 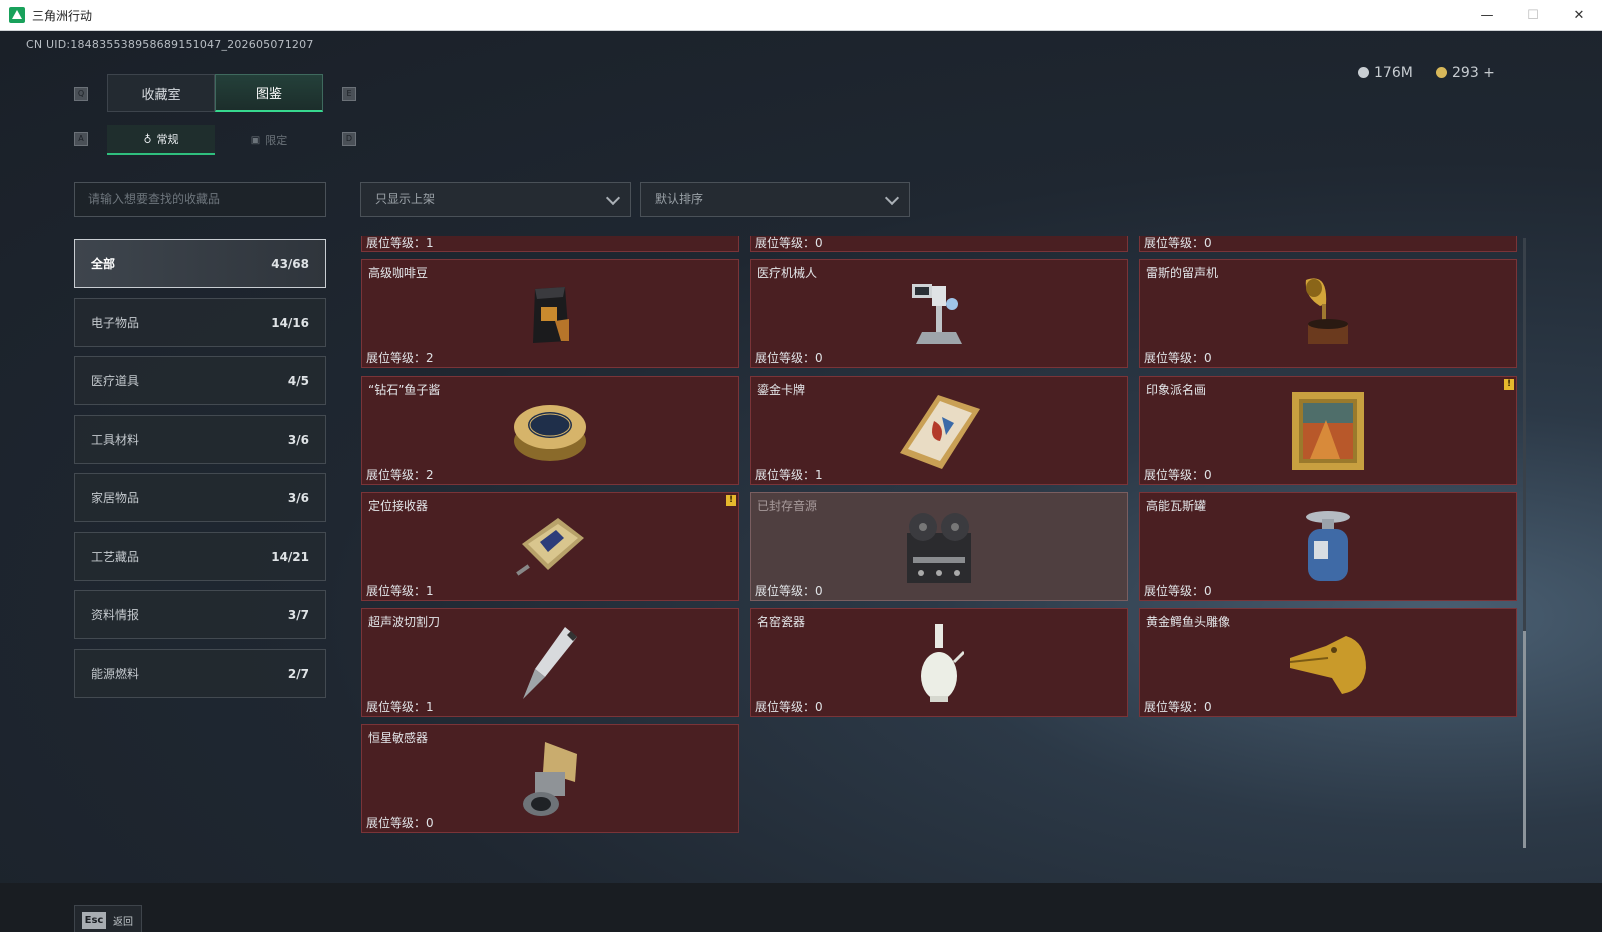 I want to click on tab-collection-room: 收藏室, so click(x=161, y=93).